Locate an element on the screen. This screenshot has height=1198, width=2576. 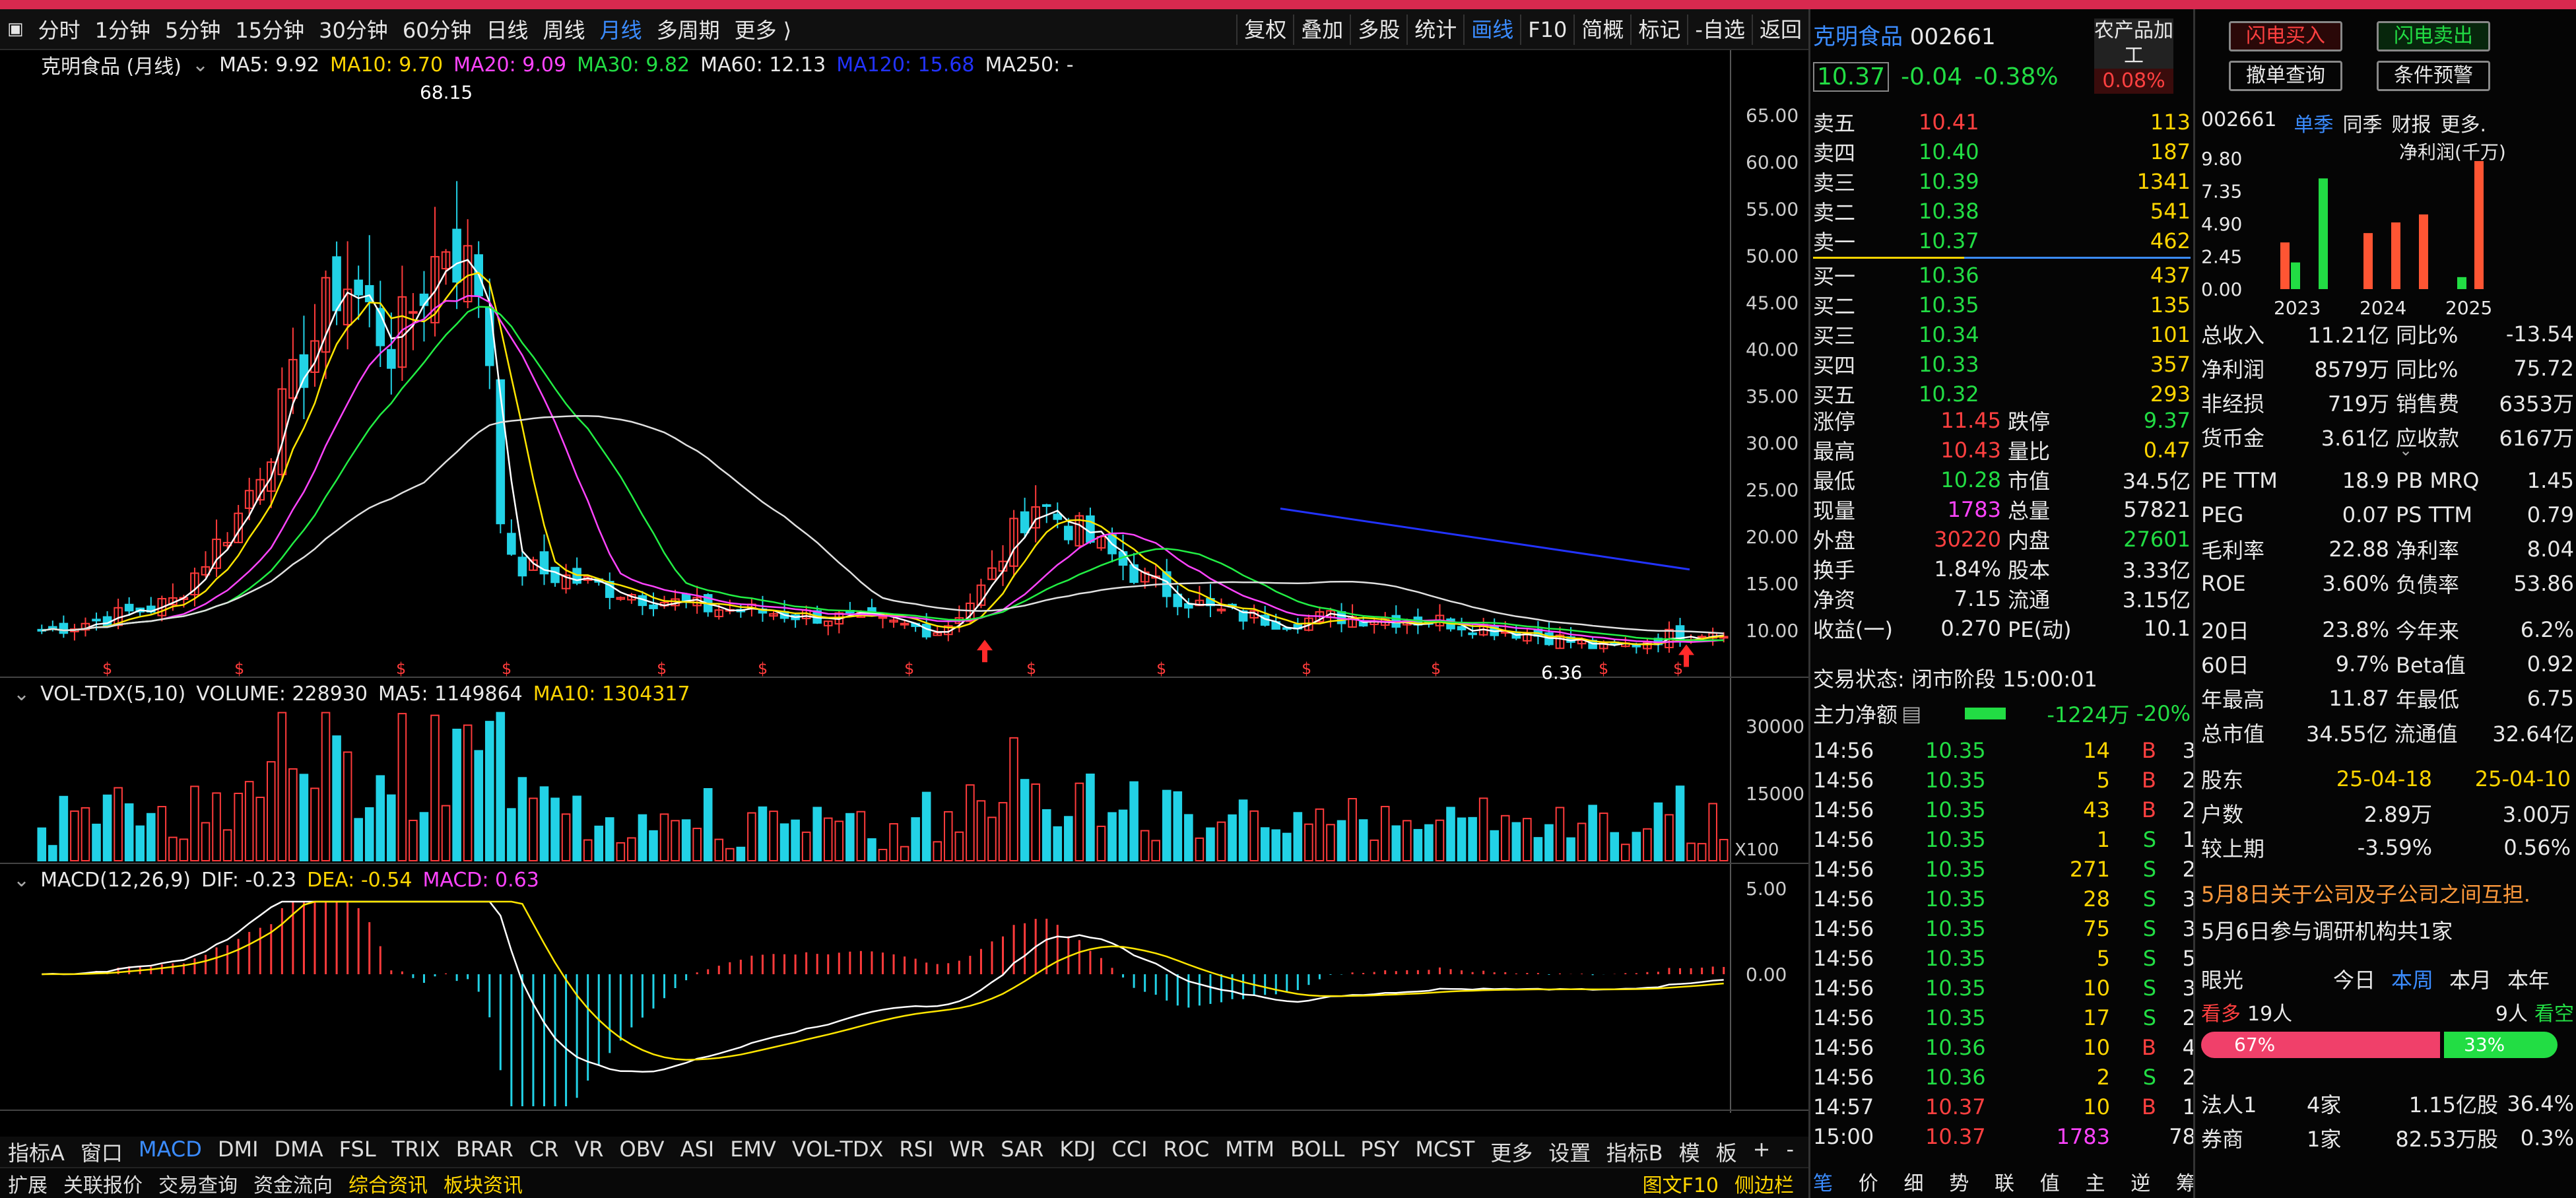
news-item: 5月8日关于公司及子公司之间互担. is located at coordinates (2387, 896).